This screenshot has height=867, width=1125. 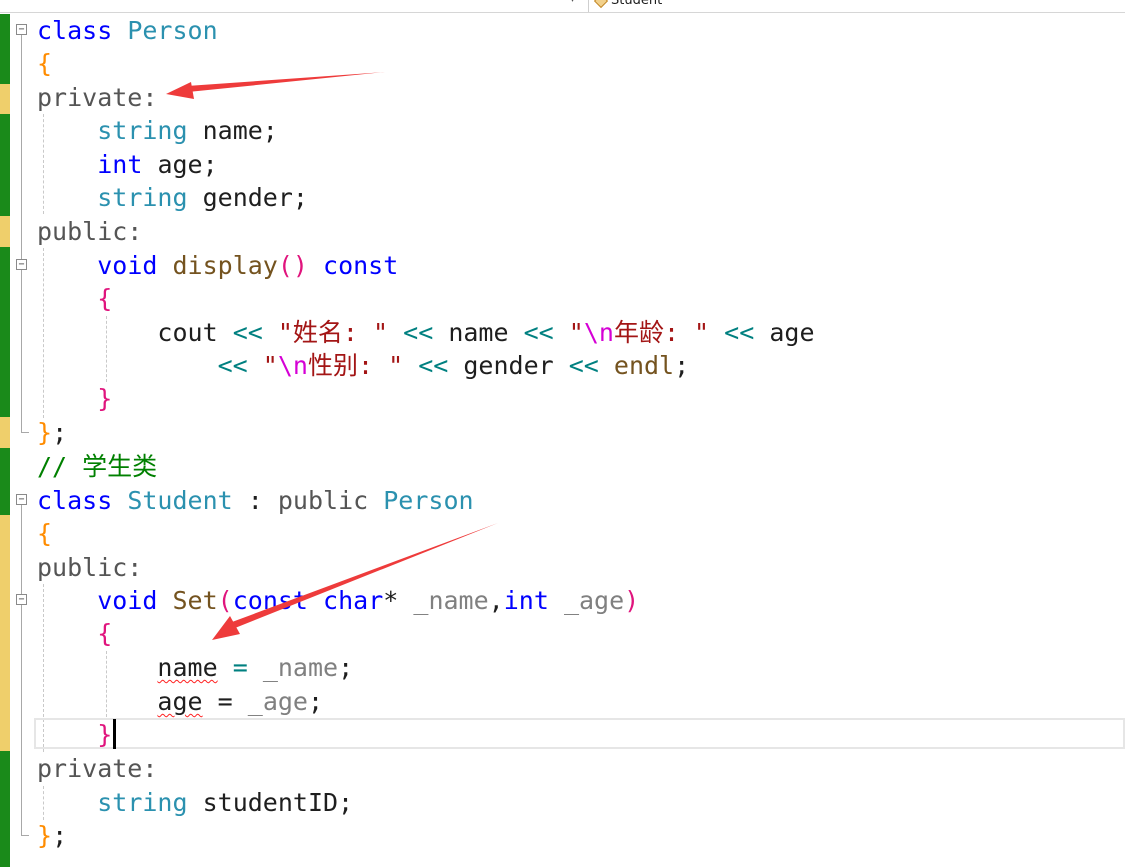 I want to click on arrow-to-private-icon, so click(x=275, y=85).